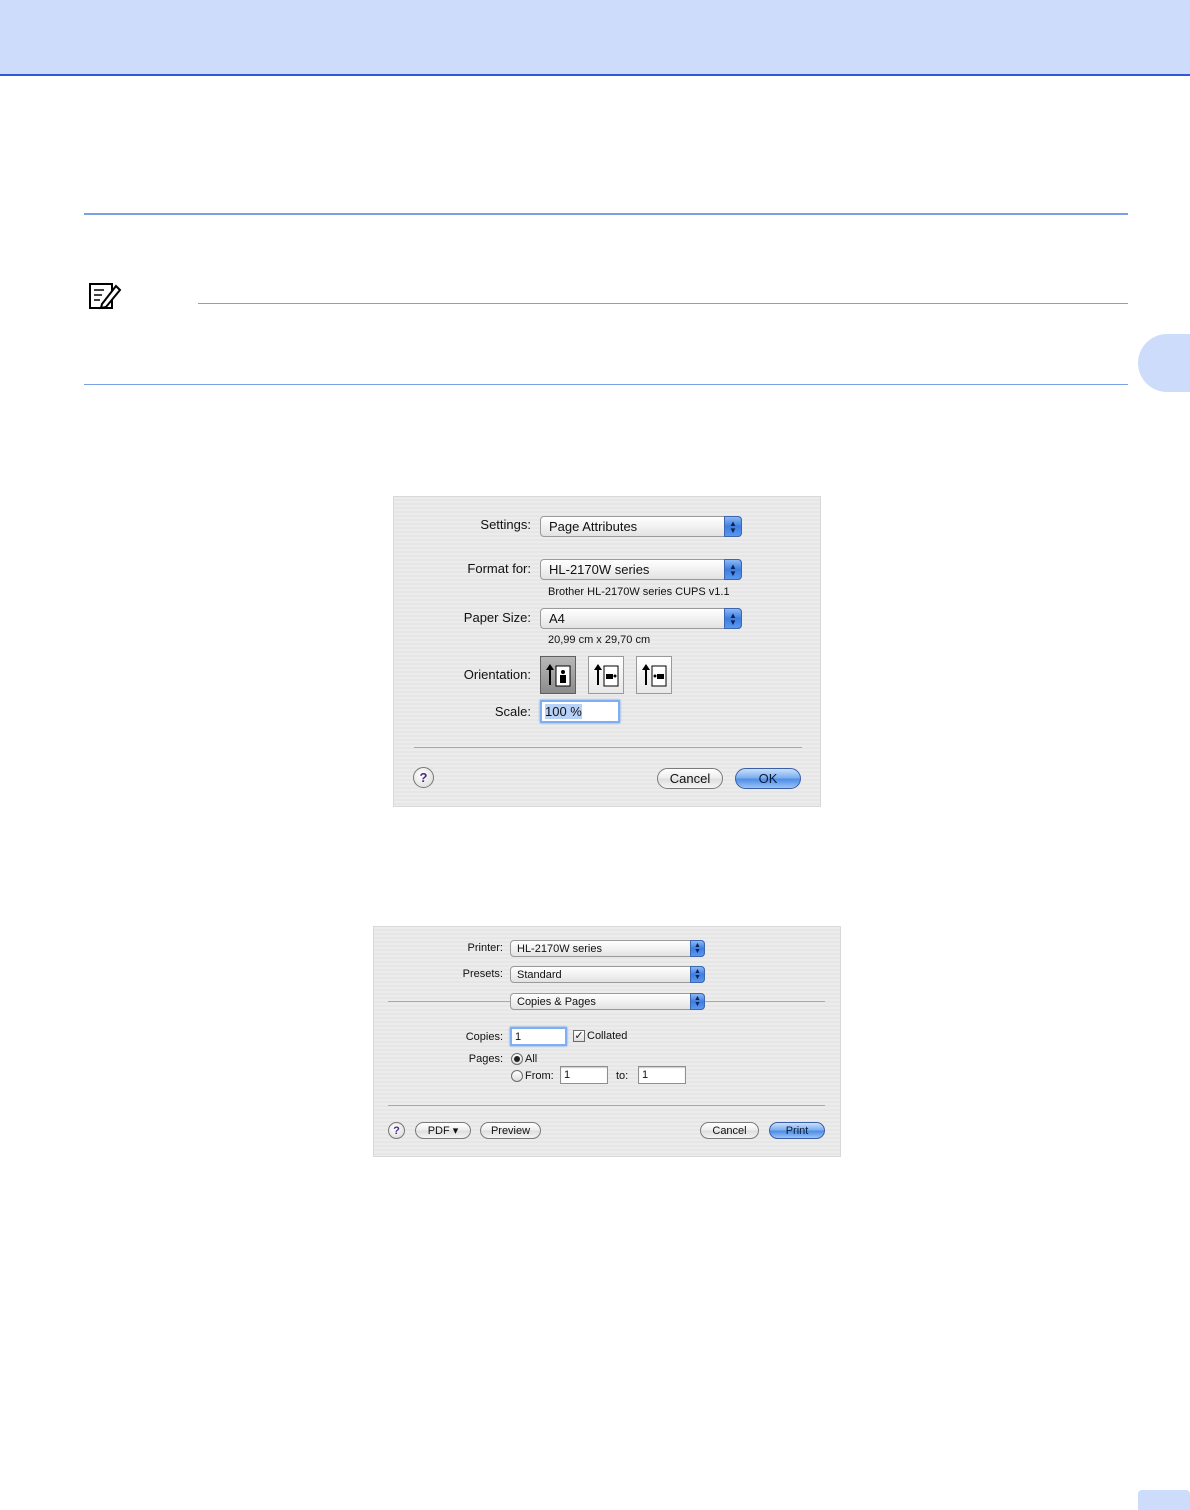 The image size is (1190, 1510). I want to click on format-for-popup: HL-2170W series ▲ ▼, so click(641, 569).